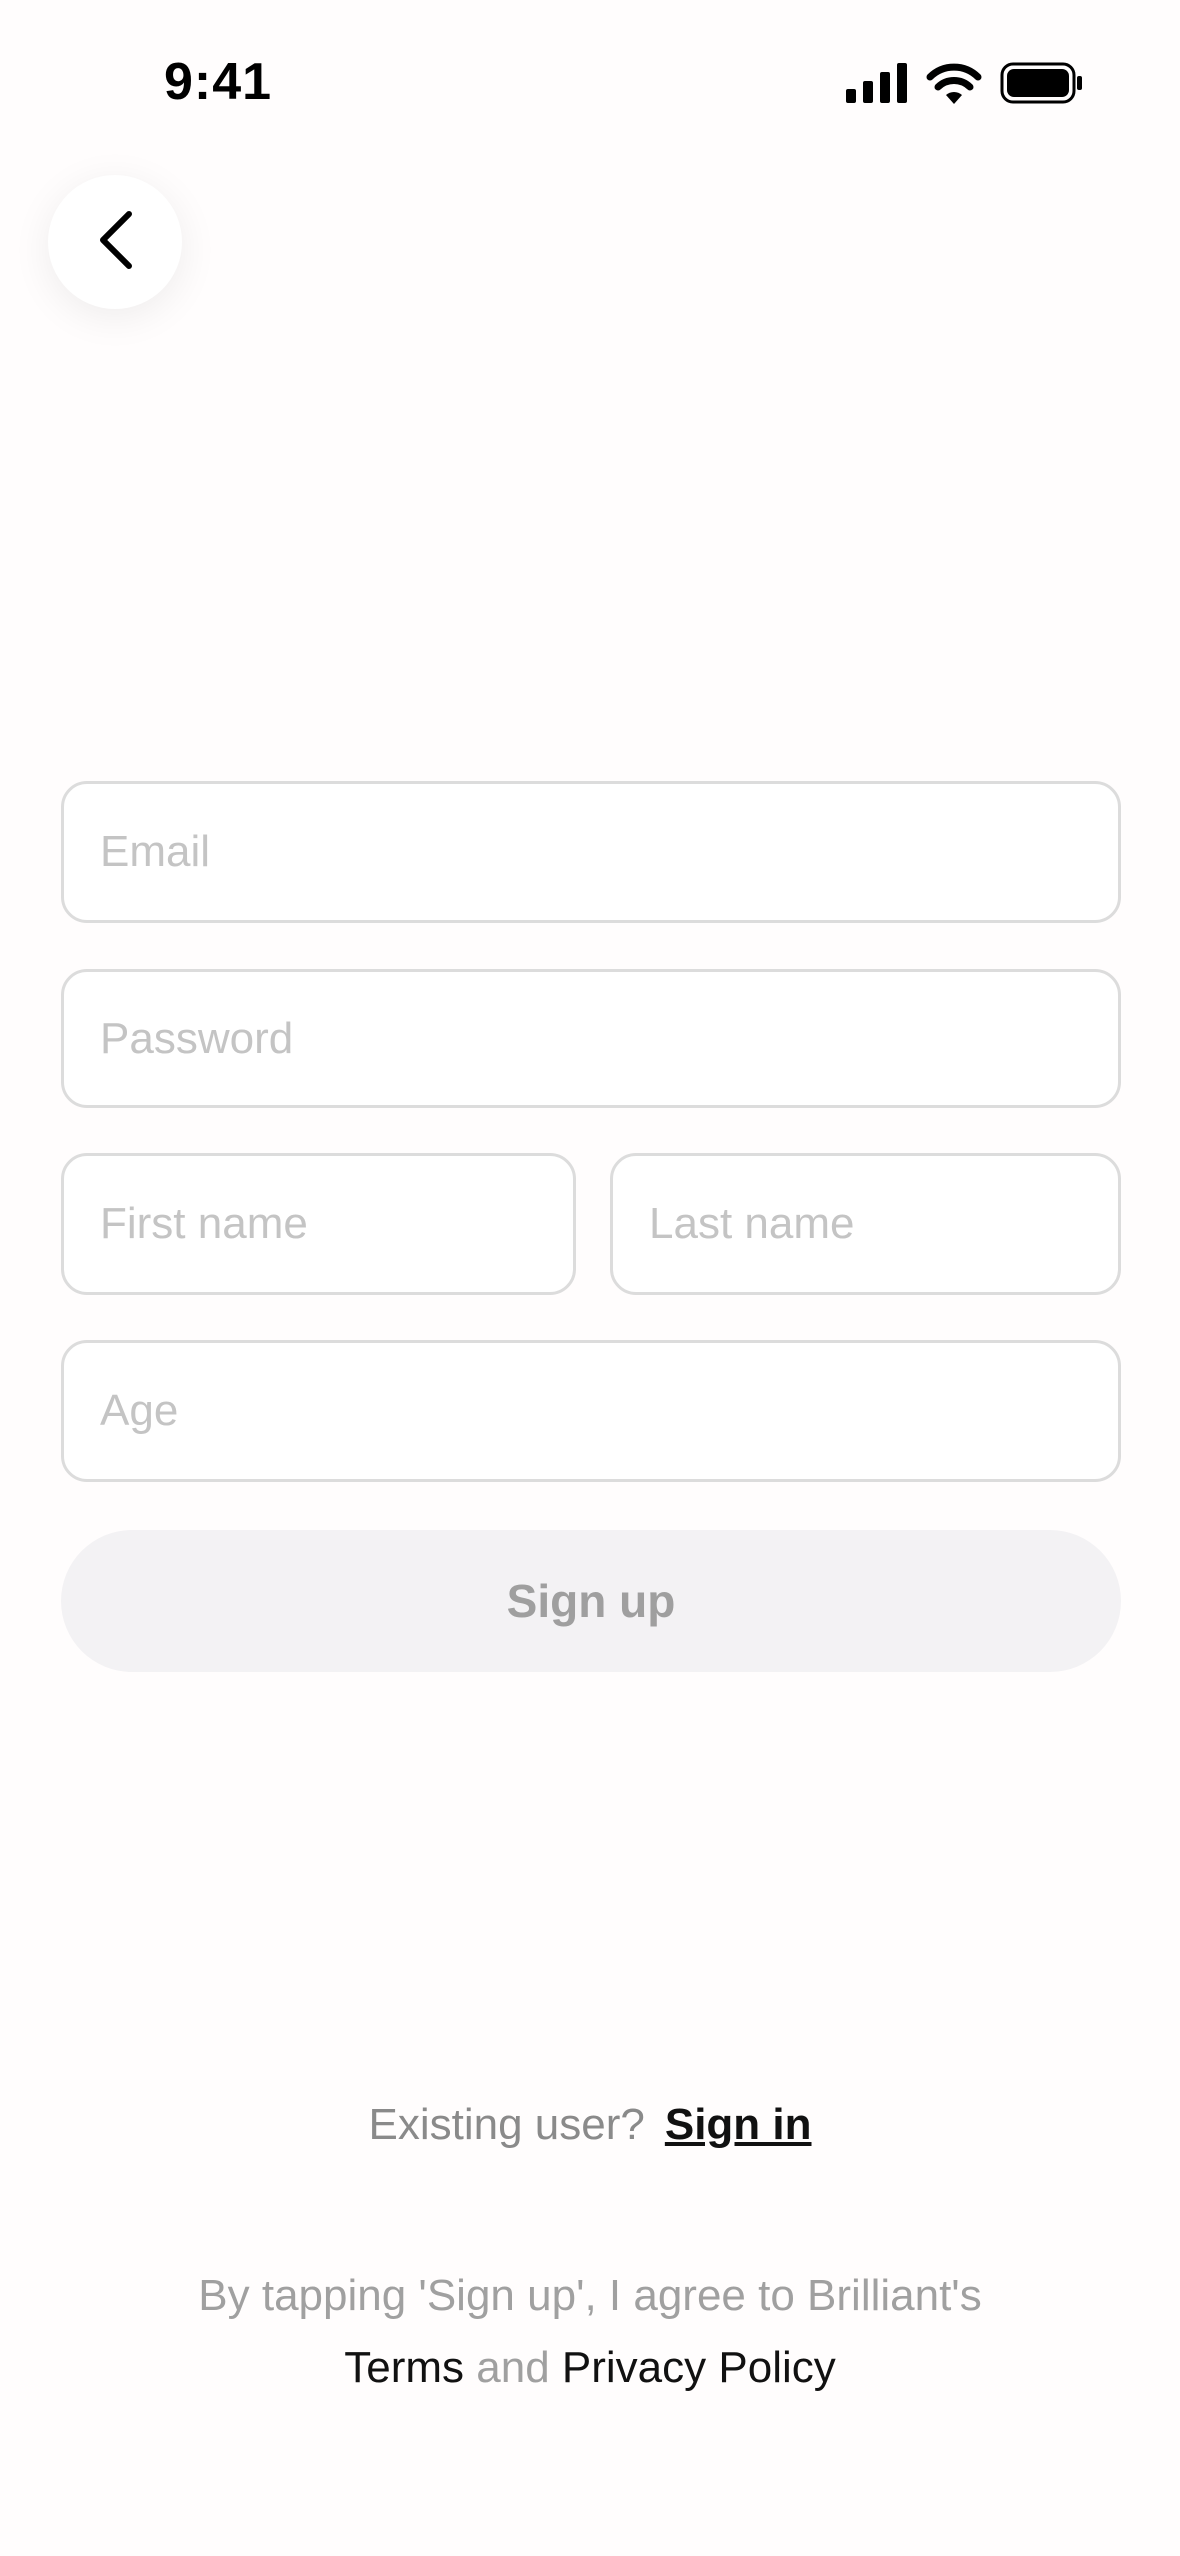 This screenshot has height=2556, width=1180. Describe the element at coordinates (590, 85) in the screenshot. I see `status-bar: 9:41` at that location.